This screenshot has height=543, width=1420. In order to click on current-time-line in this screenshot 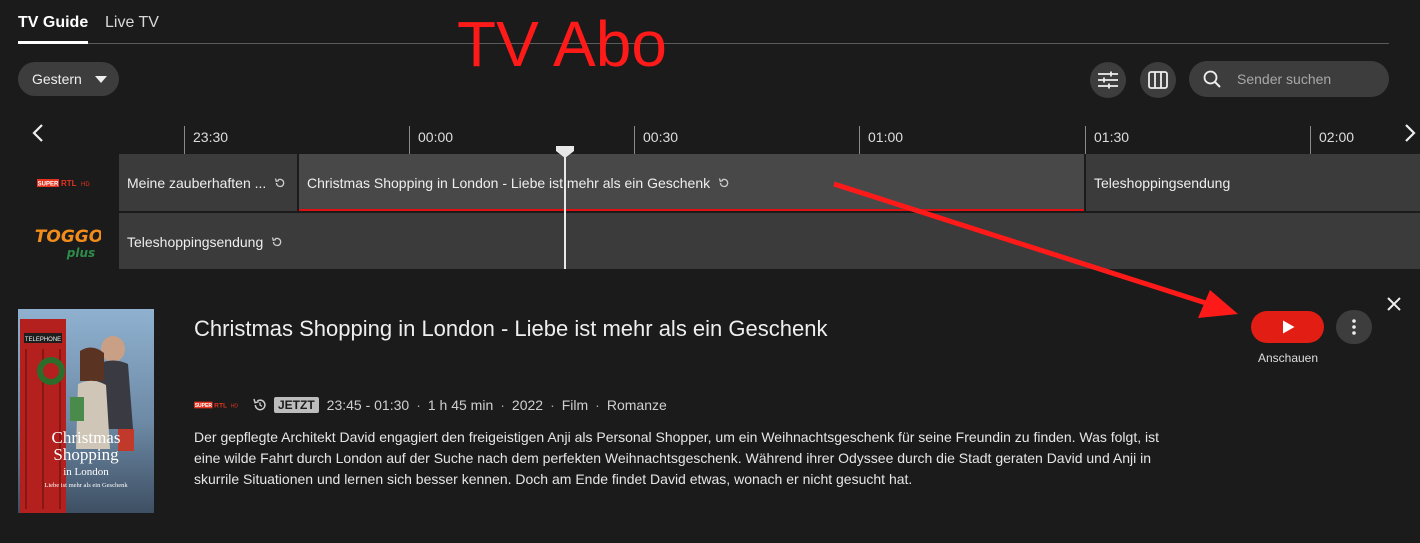, I will do `click(565, 209)`.